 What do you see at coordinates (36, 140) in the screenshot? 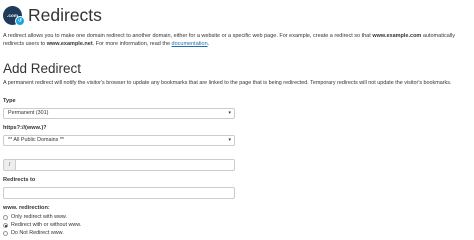
I see `domain-select-value: ** All Public Domains **` at bounding box center [36, 140].